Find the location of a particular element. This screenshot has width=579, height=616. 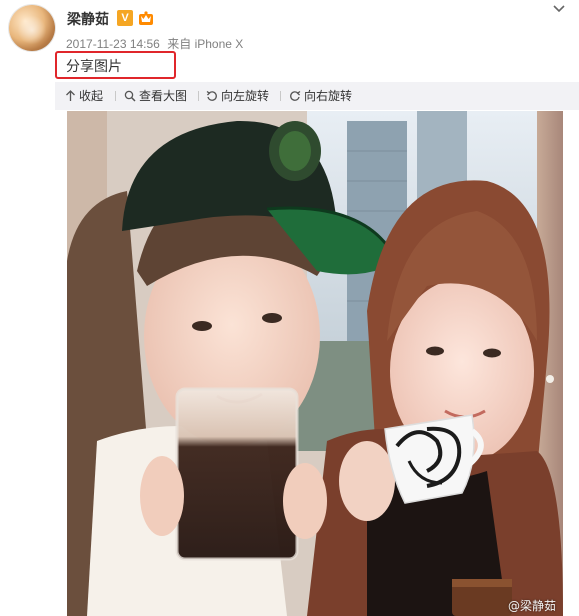

rotate-right-icon is located at coordinates (295, 95).